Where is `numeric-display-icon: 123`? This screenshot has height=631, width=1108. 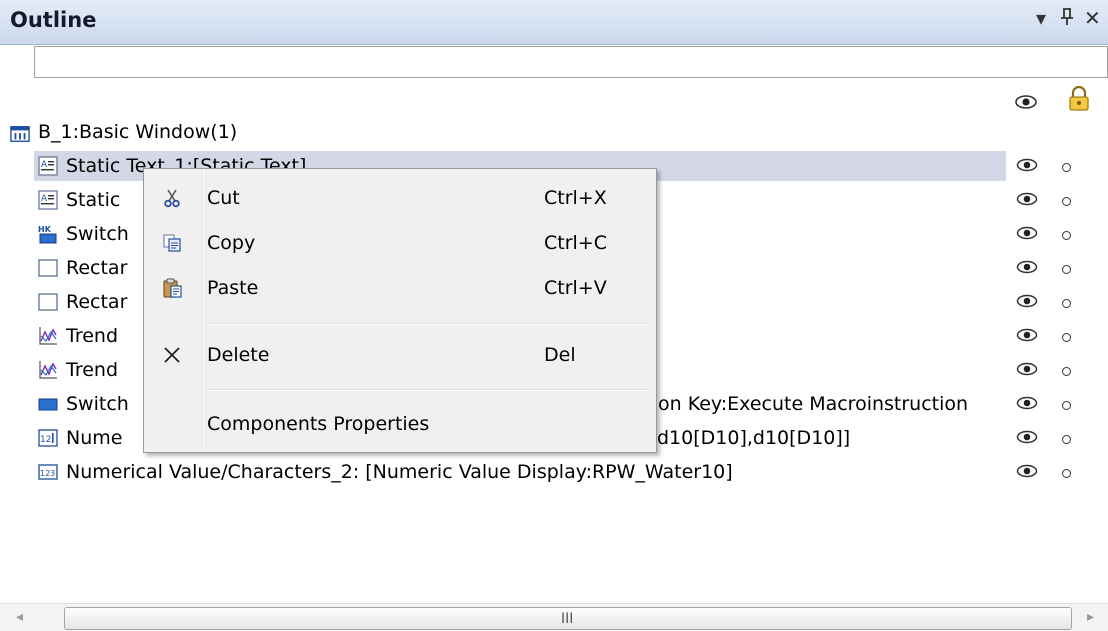
numeric-display-icon: 123 is located at coordinates (48, 472).